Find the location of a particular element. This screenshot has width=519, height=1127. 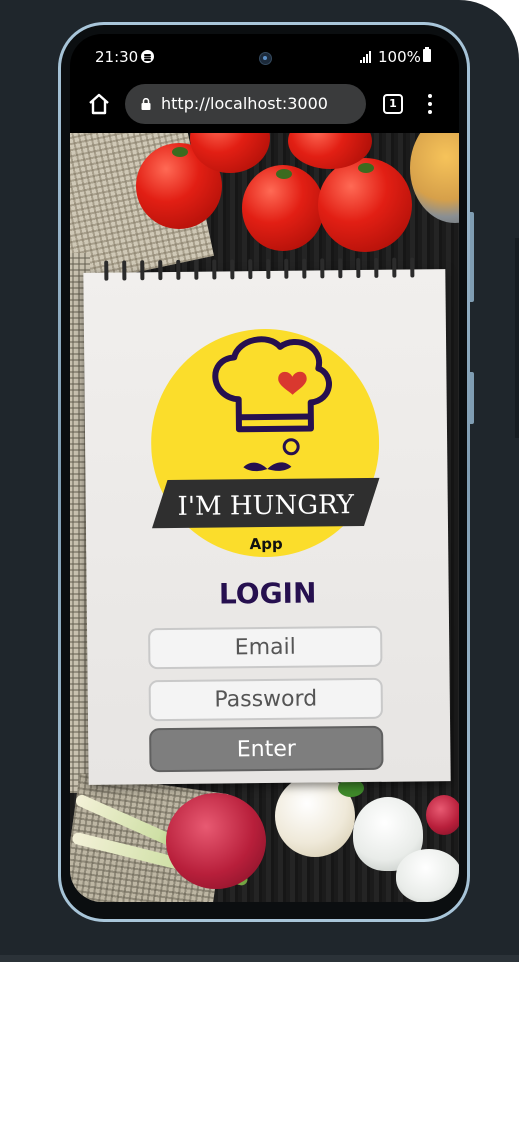

volume-button is located at coordinates (472, 257).